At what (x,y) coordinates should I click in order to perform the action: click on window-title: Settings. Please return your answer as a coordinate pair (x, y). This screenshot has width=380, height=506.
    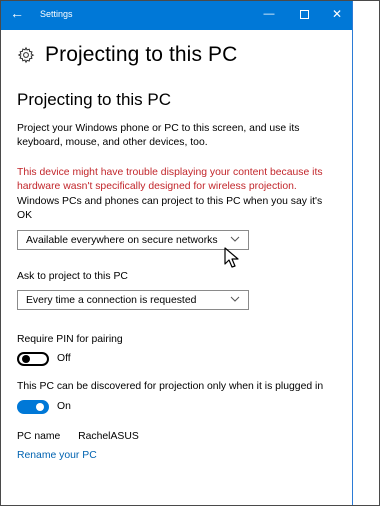
    Looking at the image, I should click on (56, 14).